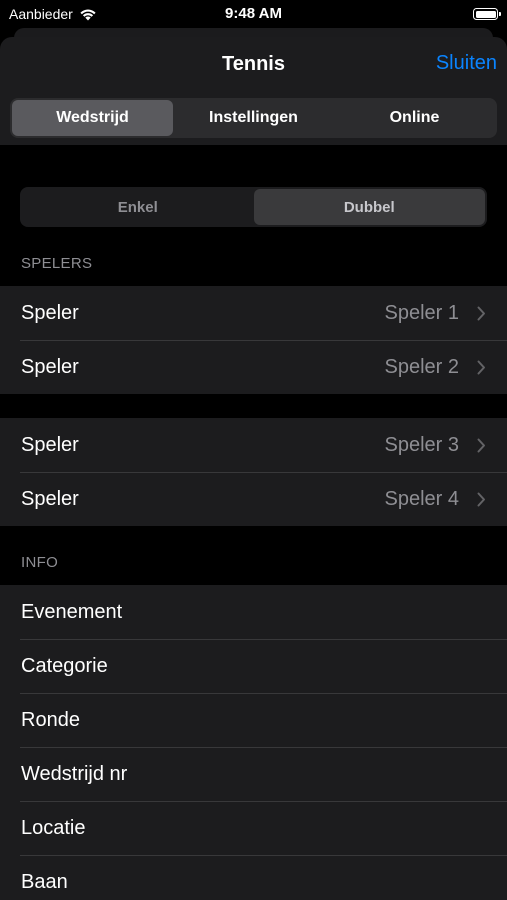 The width and height of the screenshot is (507, 900). I want to click on row-label: Wedstrijd nr, so click(74, 773).